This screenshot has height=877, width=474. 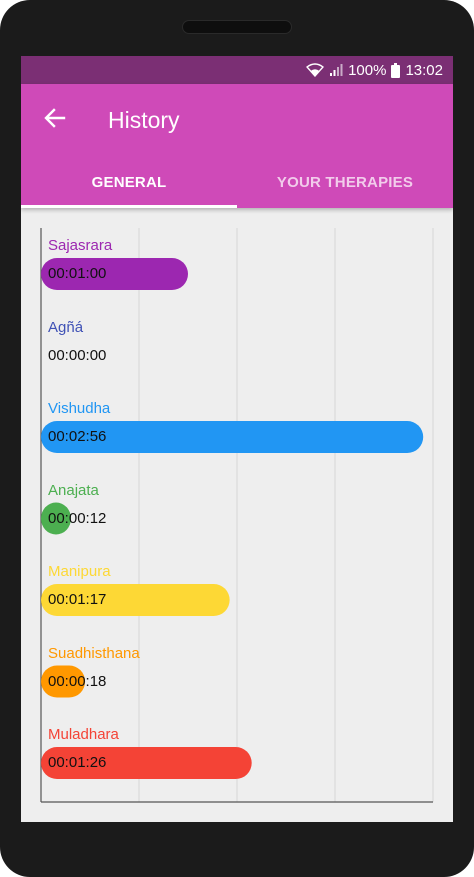 I want to click on status-icons: 100% 13:02, so click(x=374, y=70).